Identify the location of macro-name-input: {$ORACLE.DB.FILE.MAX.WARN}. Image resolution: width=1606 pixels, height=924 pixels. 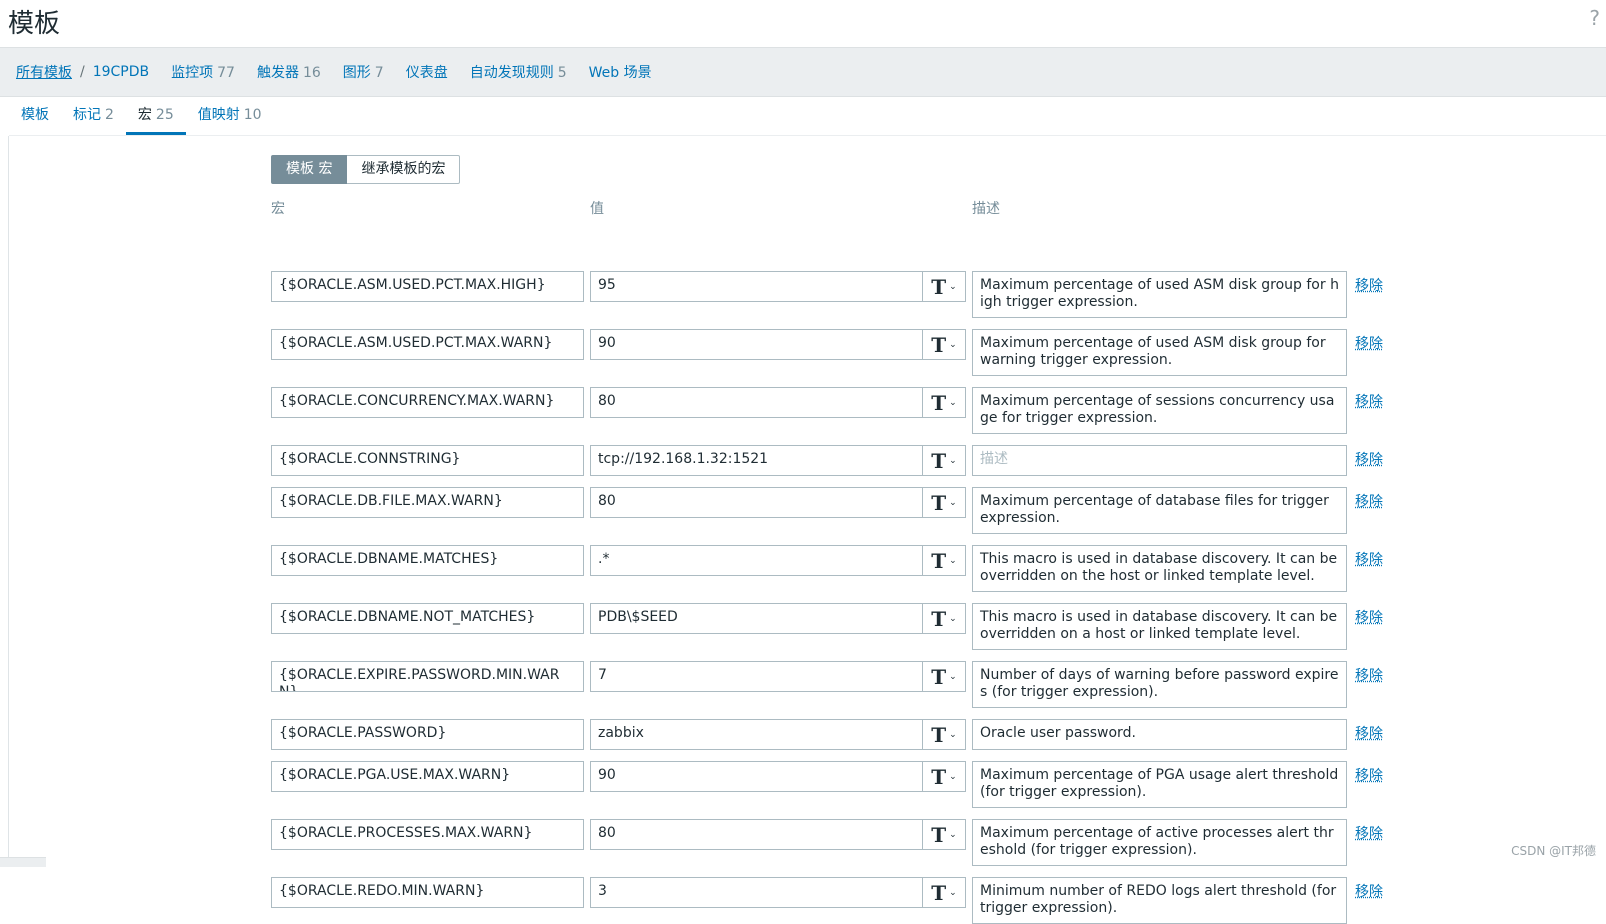
(427, 502).